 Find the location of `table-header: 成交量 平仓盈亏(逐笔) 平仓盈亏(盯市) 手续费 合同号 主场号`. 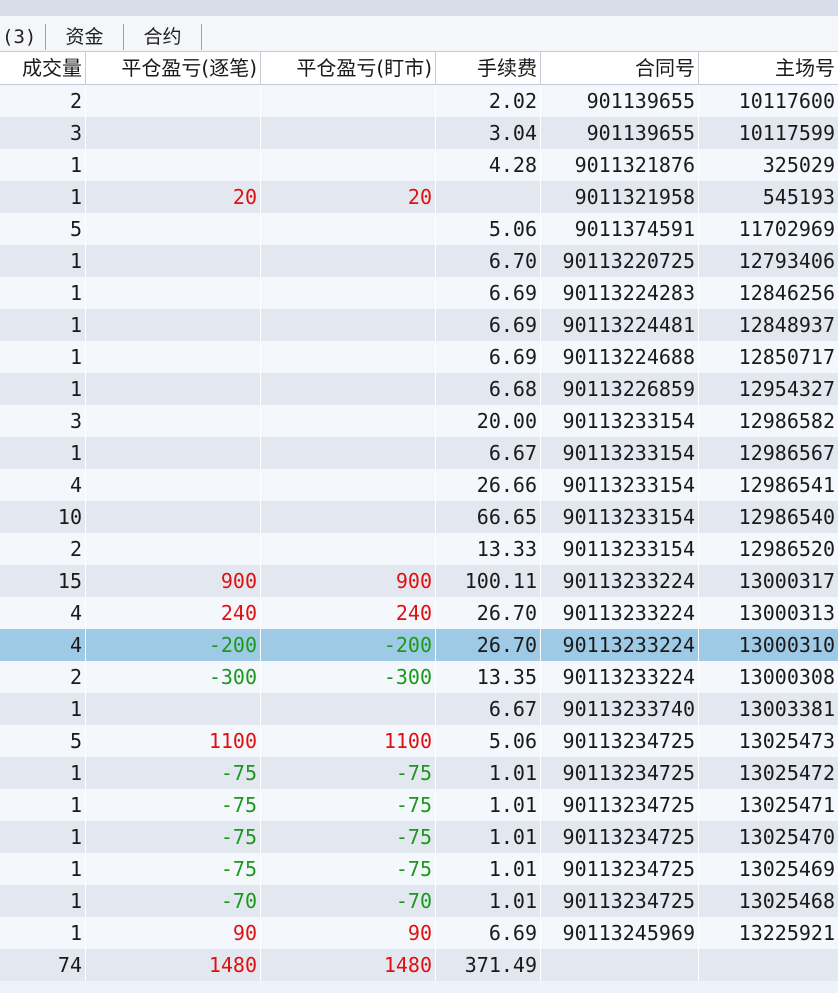

table-header: 成交量 平仓盈亏(逐笔) 平仓盈亏(盯市) 手续费 合同号 主场号 is located at coordinates (419, 68).